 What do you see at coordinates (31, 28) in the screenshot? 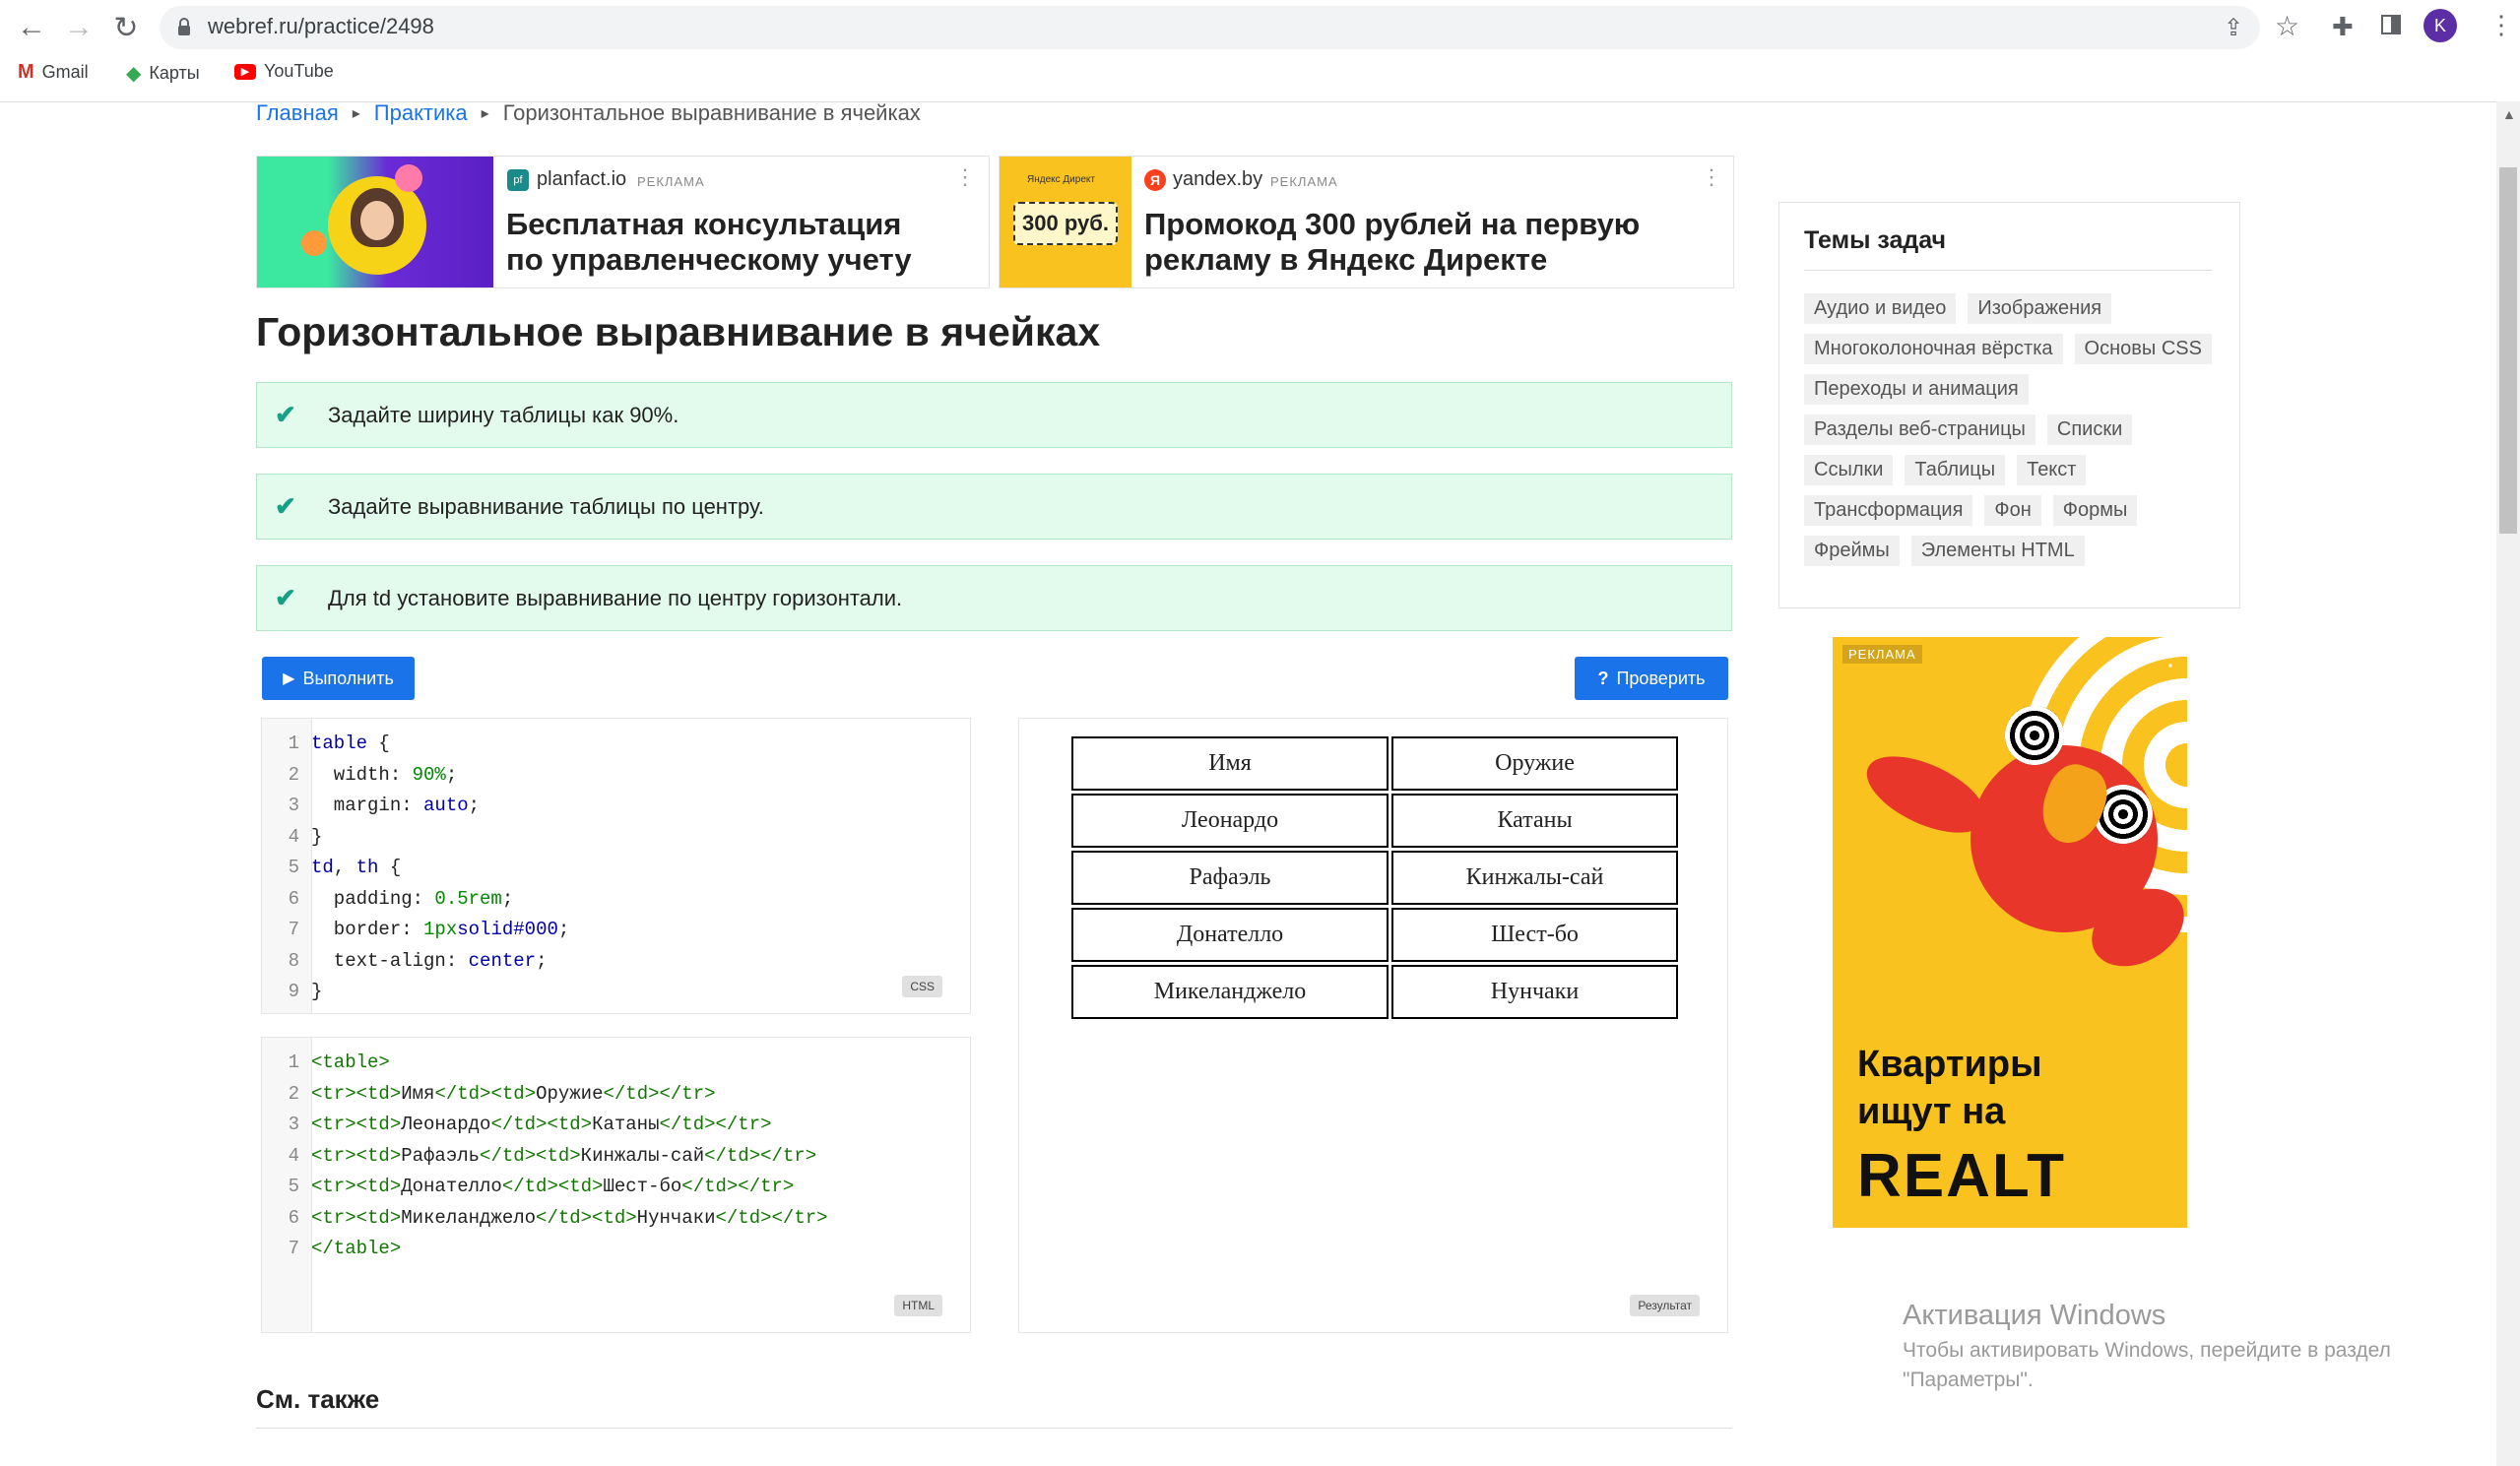
I see `back-arrow-icon: ←` at bounding box center [31, 28].